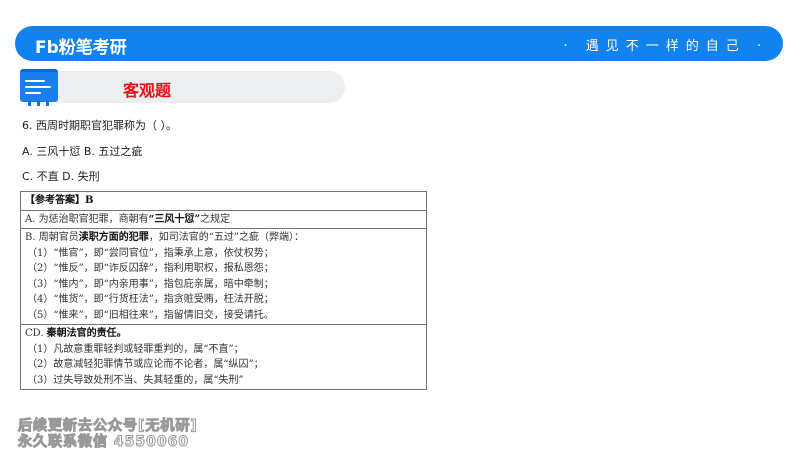 The height and width of the screenshot is (451, 800). Describe the element at coordinates (150, 284) in the screenshot. I see `list-item: （3）“惟内”，即“内亲用事”，指包庇亲属，暗中牵制；` at that location.